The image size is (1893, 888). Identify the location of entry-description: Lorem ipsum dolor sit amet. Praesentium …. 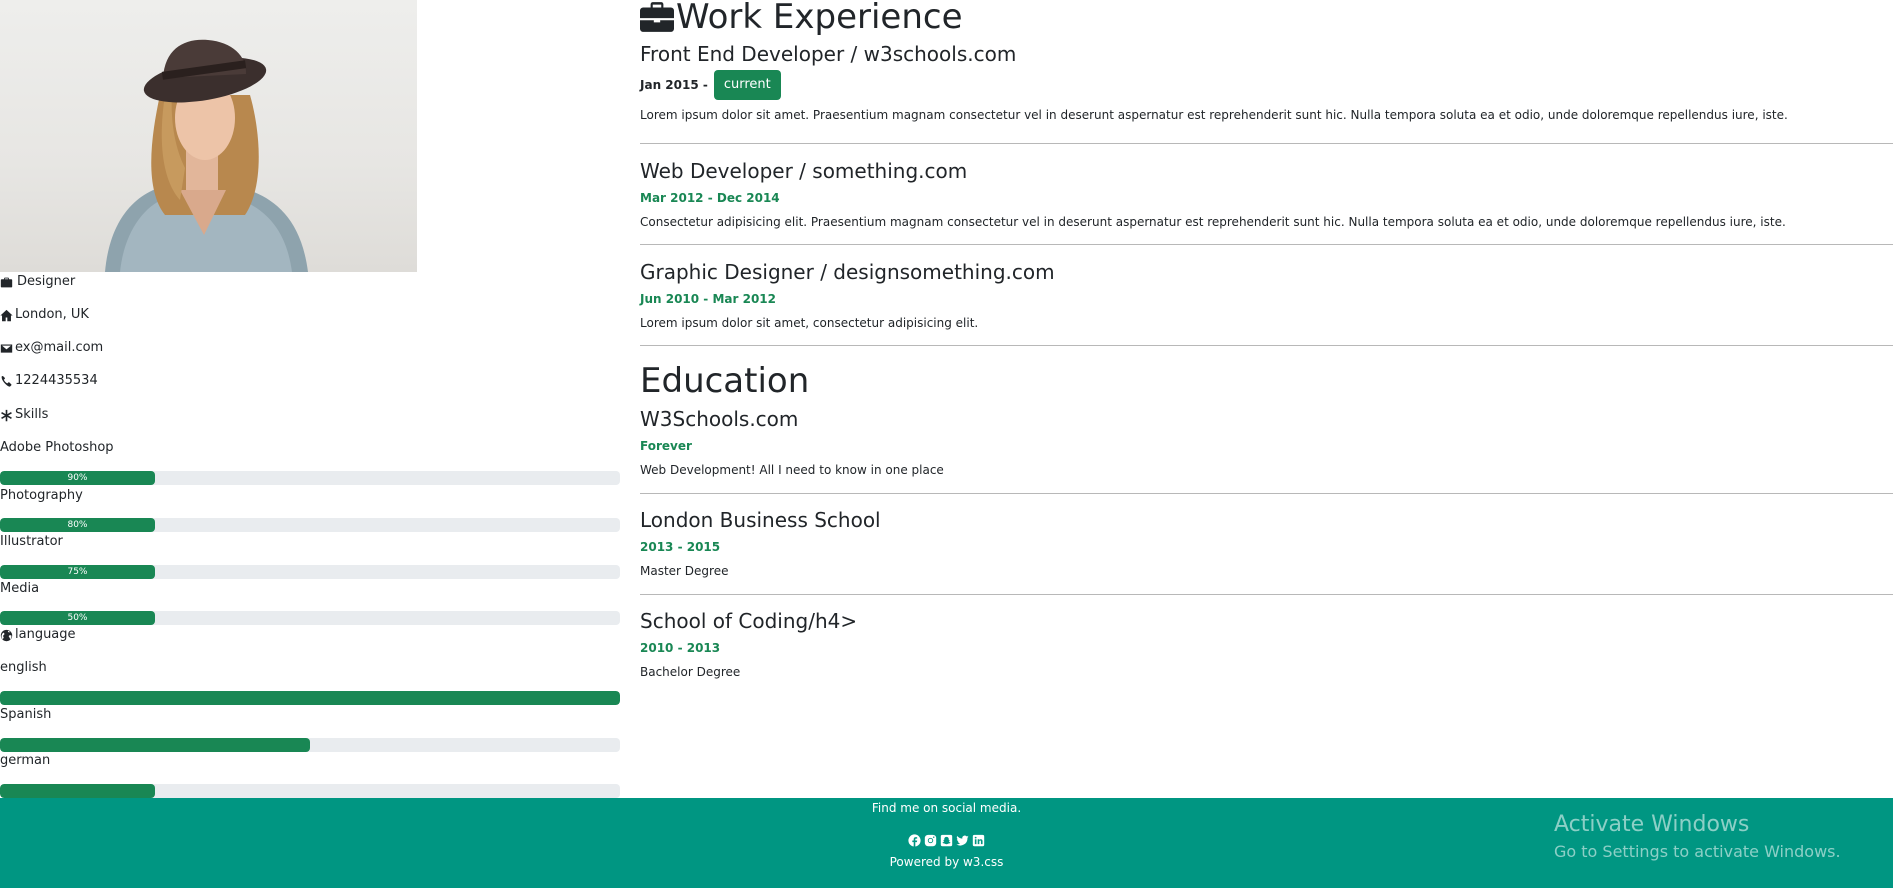
(1214, 115).